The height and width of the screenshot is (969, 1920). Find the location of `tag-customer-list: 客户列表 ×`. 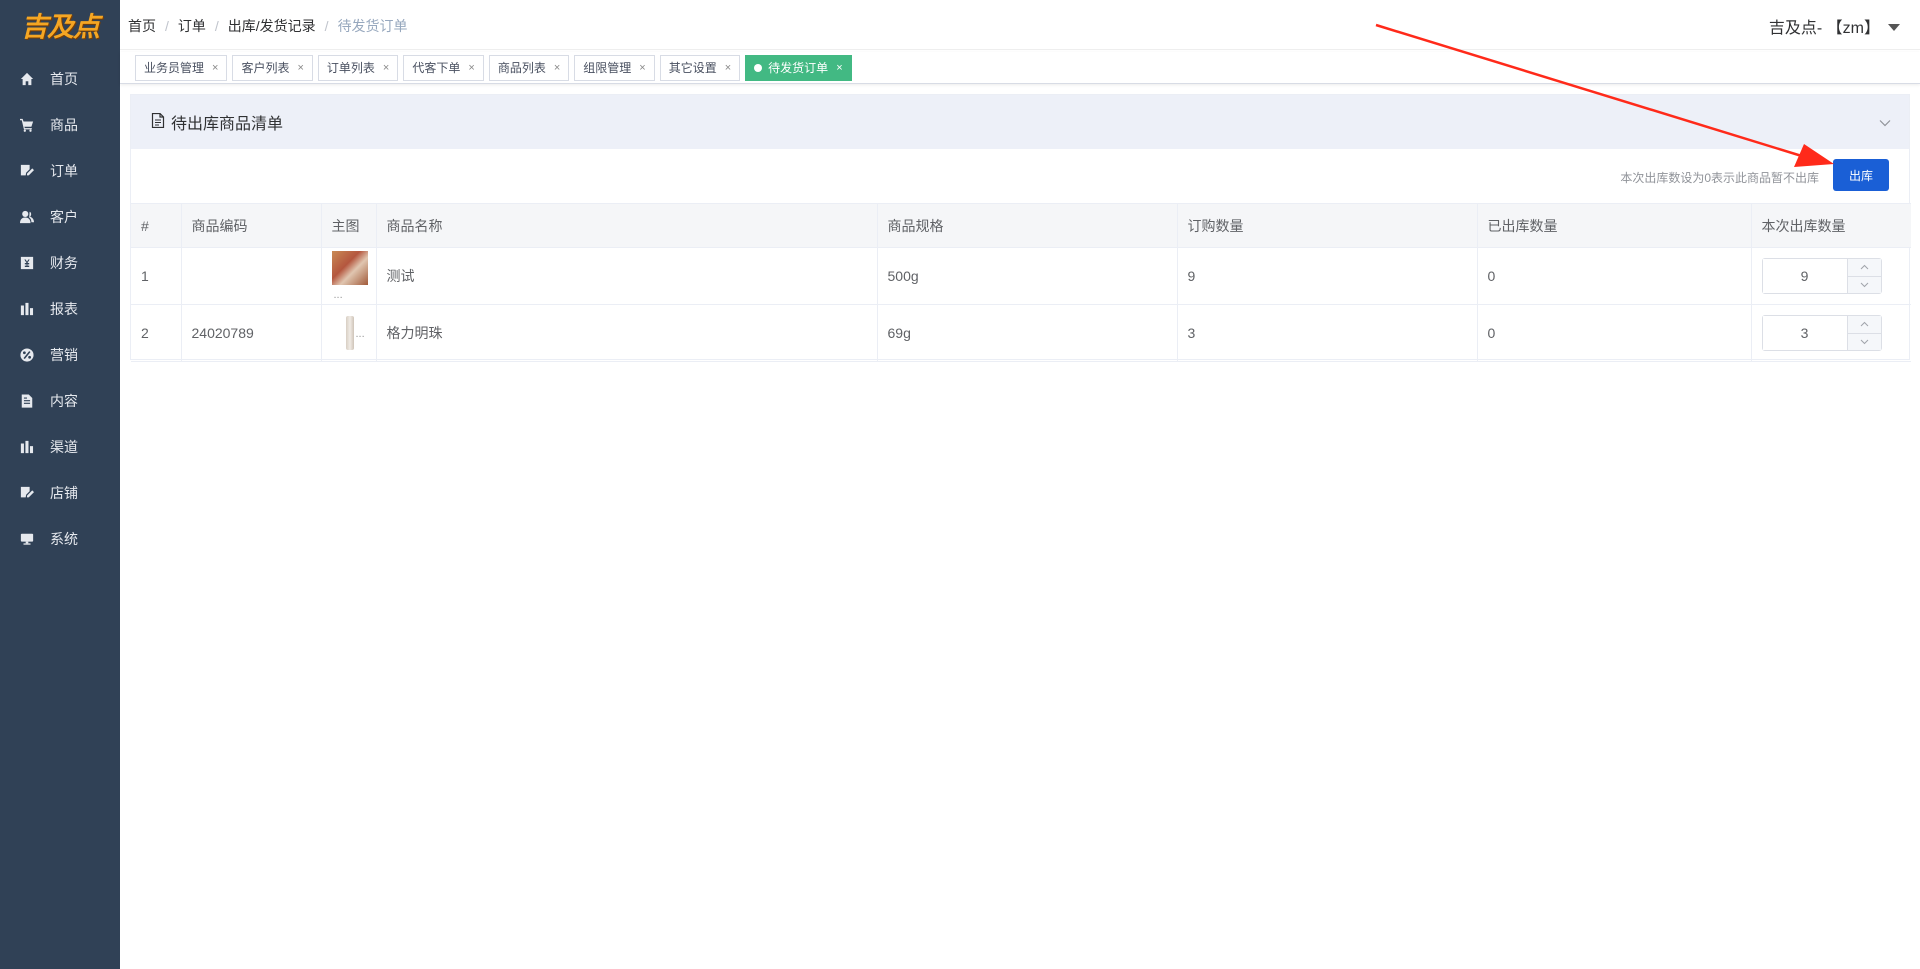

tag-customer-list: 客户列表 × is located at coordinates (272, 67).